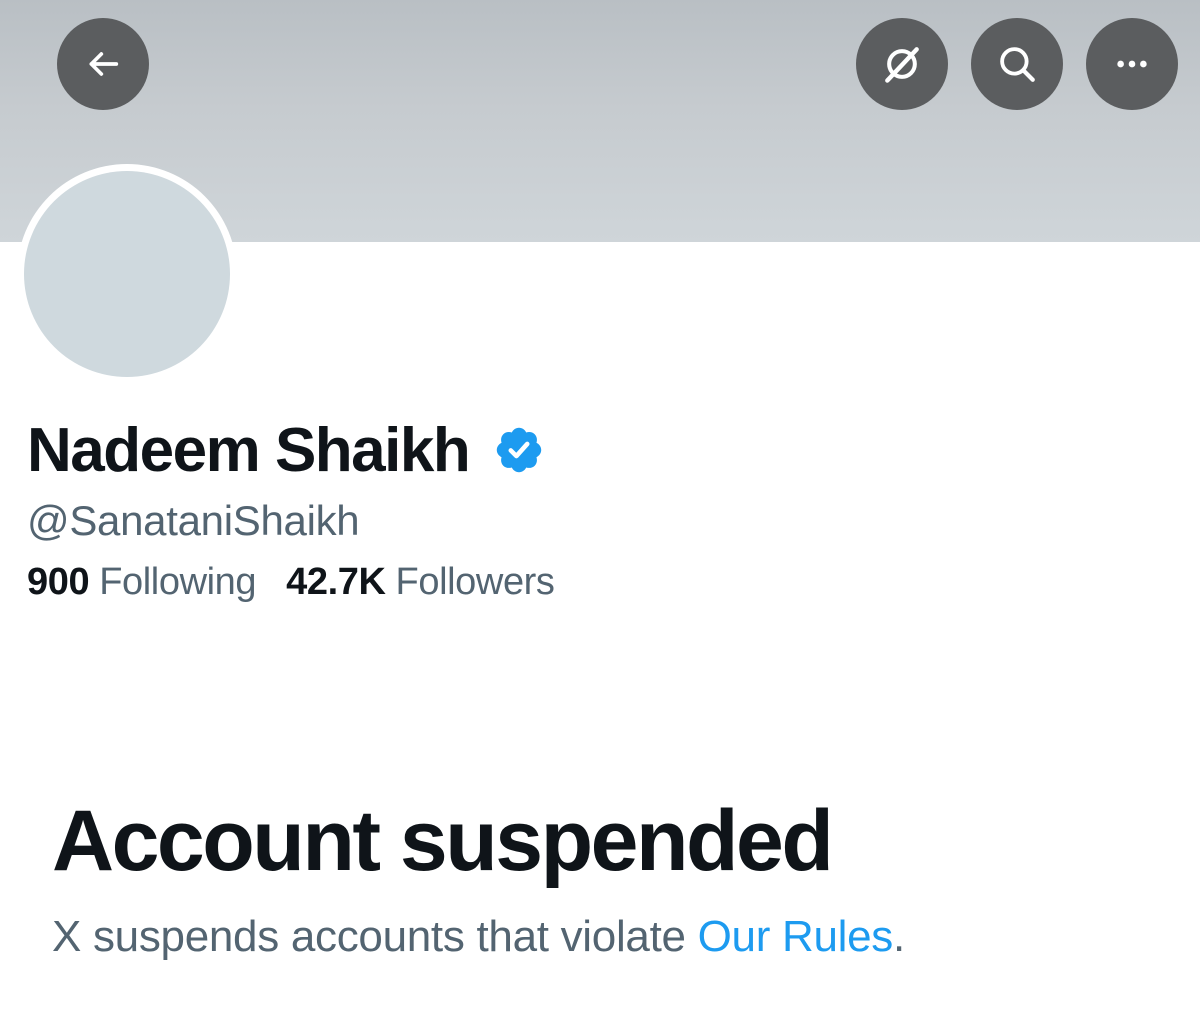  Describe the element at coordinates (249, 450) in the screenshot. I see `display-name: Nadeem Shaikh` at that location.